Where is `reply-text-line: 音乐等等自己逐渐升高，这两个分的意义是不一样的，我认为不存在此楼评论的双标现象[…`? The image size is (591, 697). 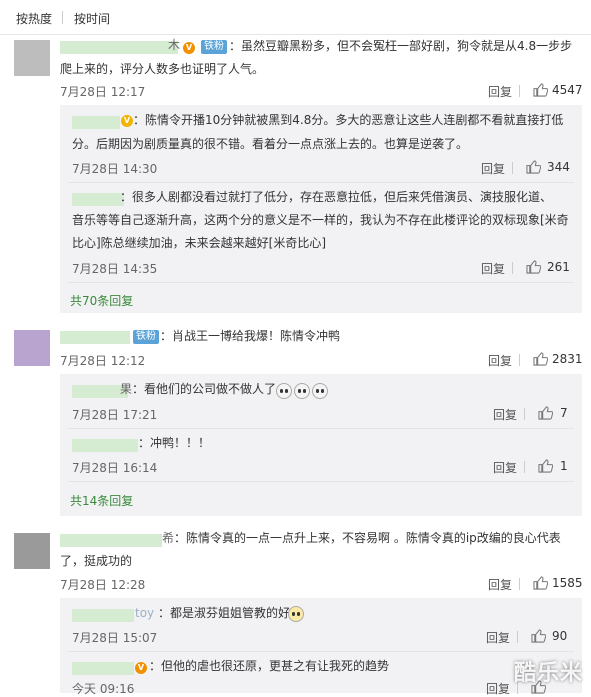 reply-text-line: 音乐等等自己逐渐升高，这两个分的意义是不一样的，我认为不存在此楼评论的双标现象[… is located at coordinates (320, 220).